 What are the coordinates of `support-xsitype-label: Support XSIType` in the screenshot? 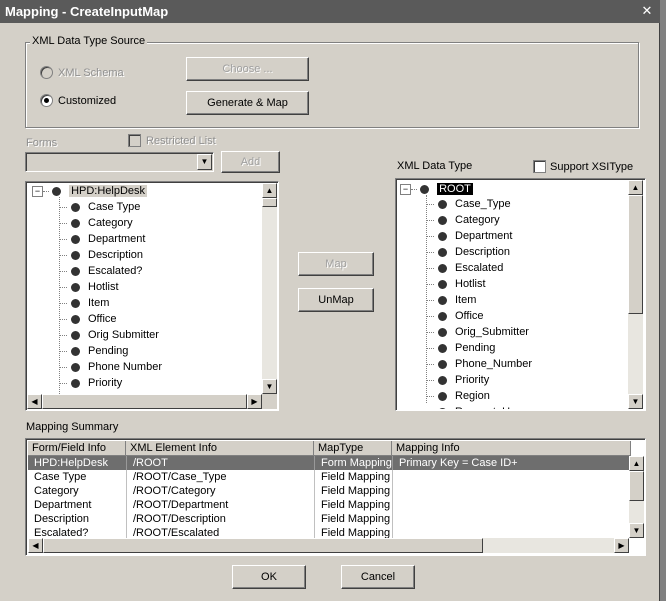 It's located at (592, 167).